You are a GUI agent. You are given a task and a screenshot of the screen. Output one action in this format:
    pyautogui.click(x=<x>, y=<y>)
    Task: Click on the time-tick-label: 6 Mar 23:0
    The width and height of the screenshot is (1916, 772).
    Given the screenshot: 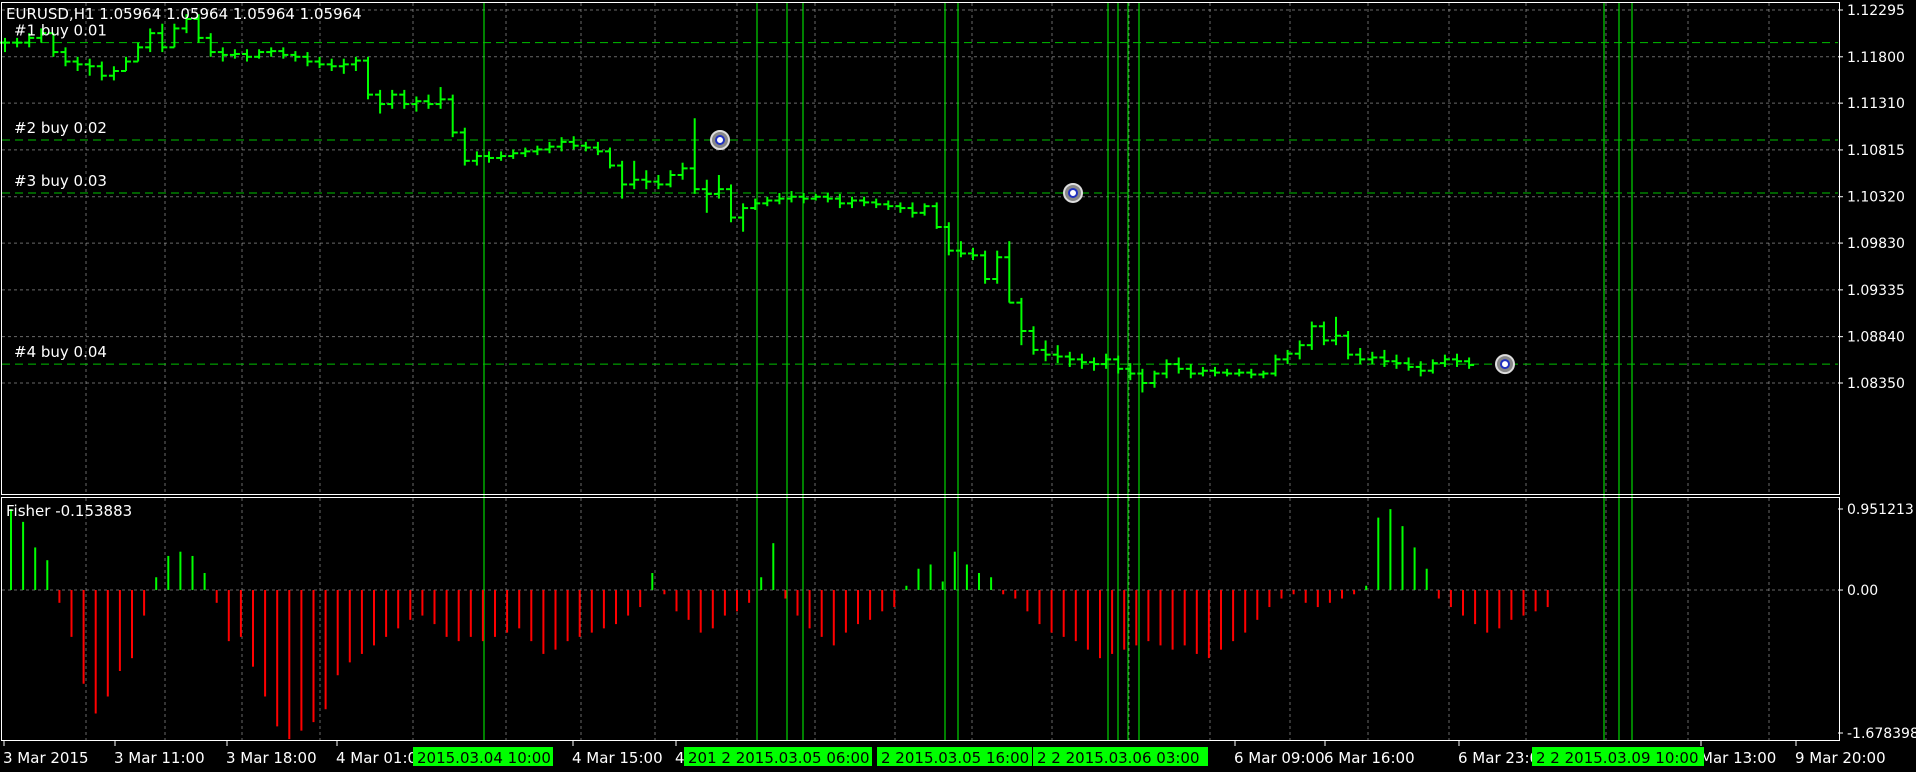 What is the action you would take?
    pyautogui.click(x=1498, y=758)
    